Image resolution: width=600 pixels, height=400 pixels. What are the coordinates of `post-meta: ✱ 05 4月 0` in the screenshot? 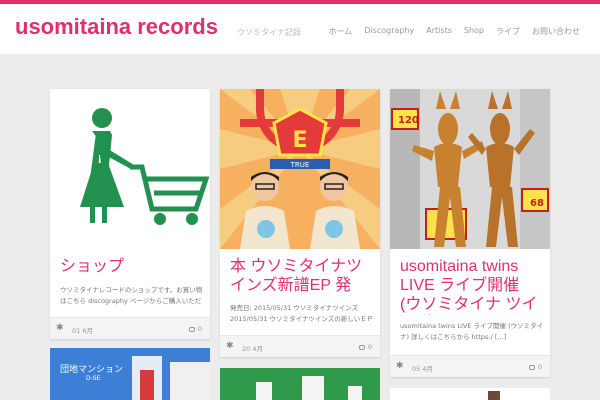 It's located at (470, 366).